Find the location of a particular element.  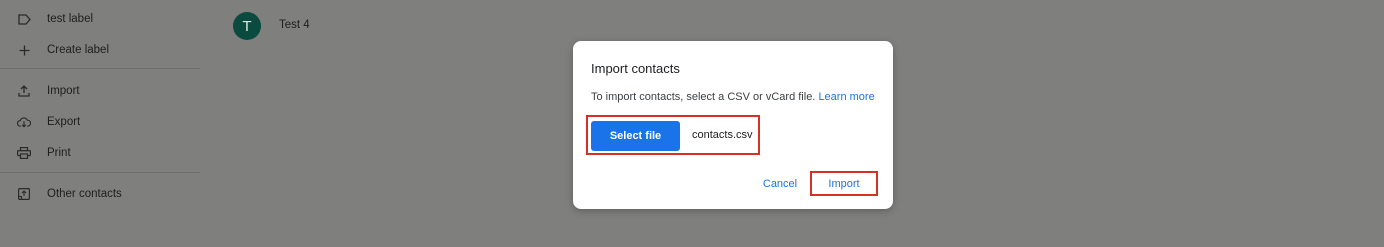

sidebar-item-label: test label is located at coordinates (70, 19).